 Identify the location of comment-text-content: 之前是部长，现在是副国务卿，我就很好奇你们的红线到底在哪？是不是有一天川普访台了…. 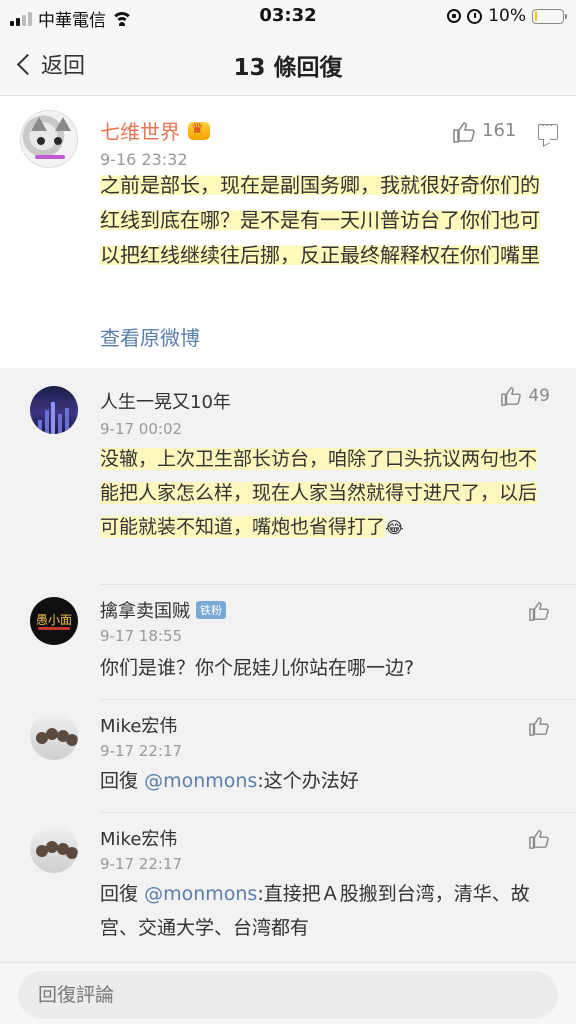
(320, 220).